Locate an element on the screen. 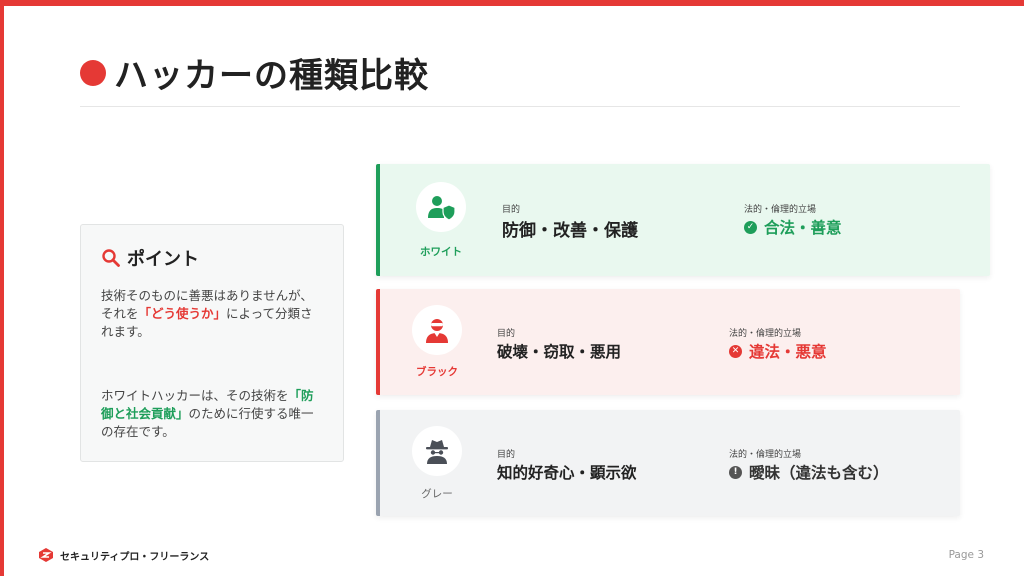  badge-label: ホワイト is located at coordinates (441, 252).